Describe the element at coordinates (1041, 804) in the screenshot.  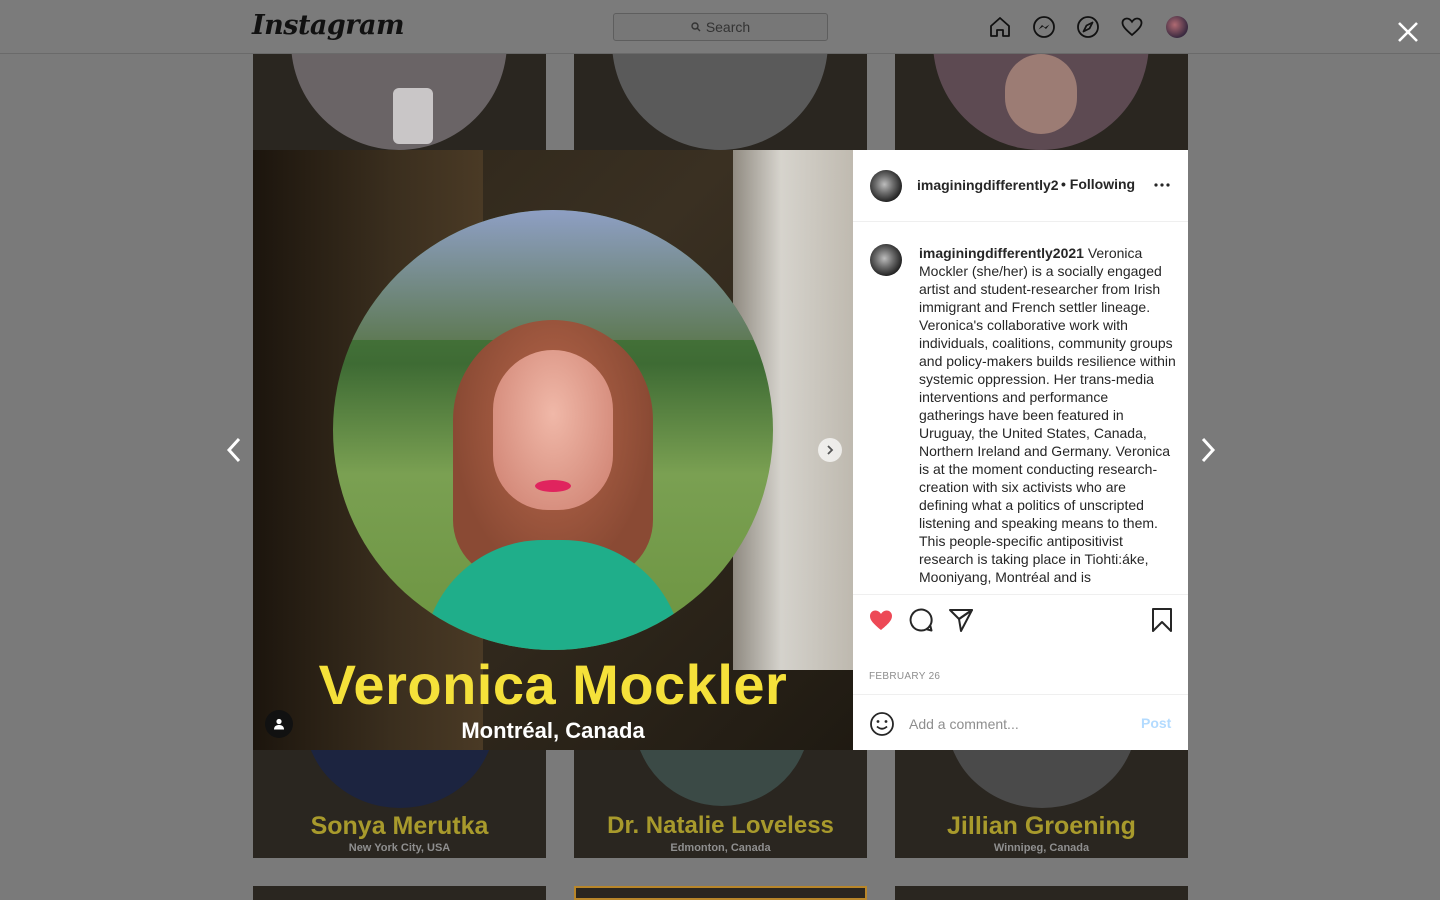
I see `grid-tile: Jillian Groening Winnipeg, Canada` at that location.